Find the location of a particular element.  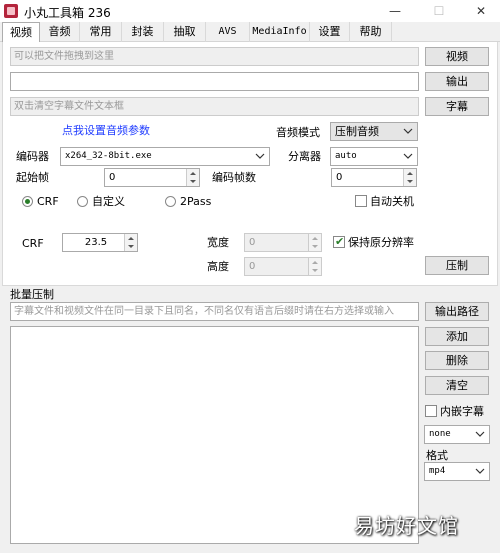

batch-delete-button: 删除 is located at coordinates (457, 360).